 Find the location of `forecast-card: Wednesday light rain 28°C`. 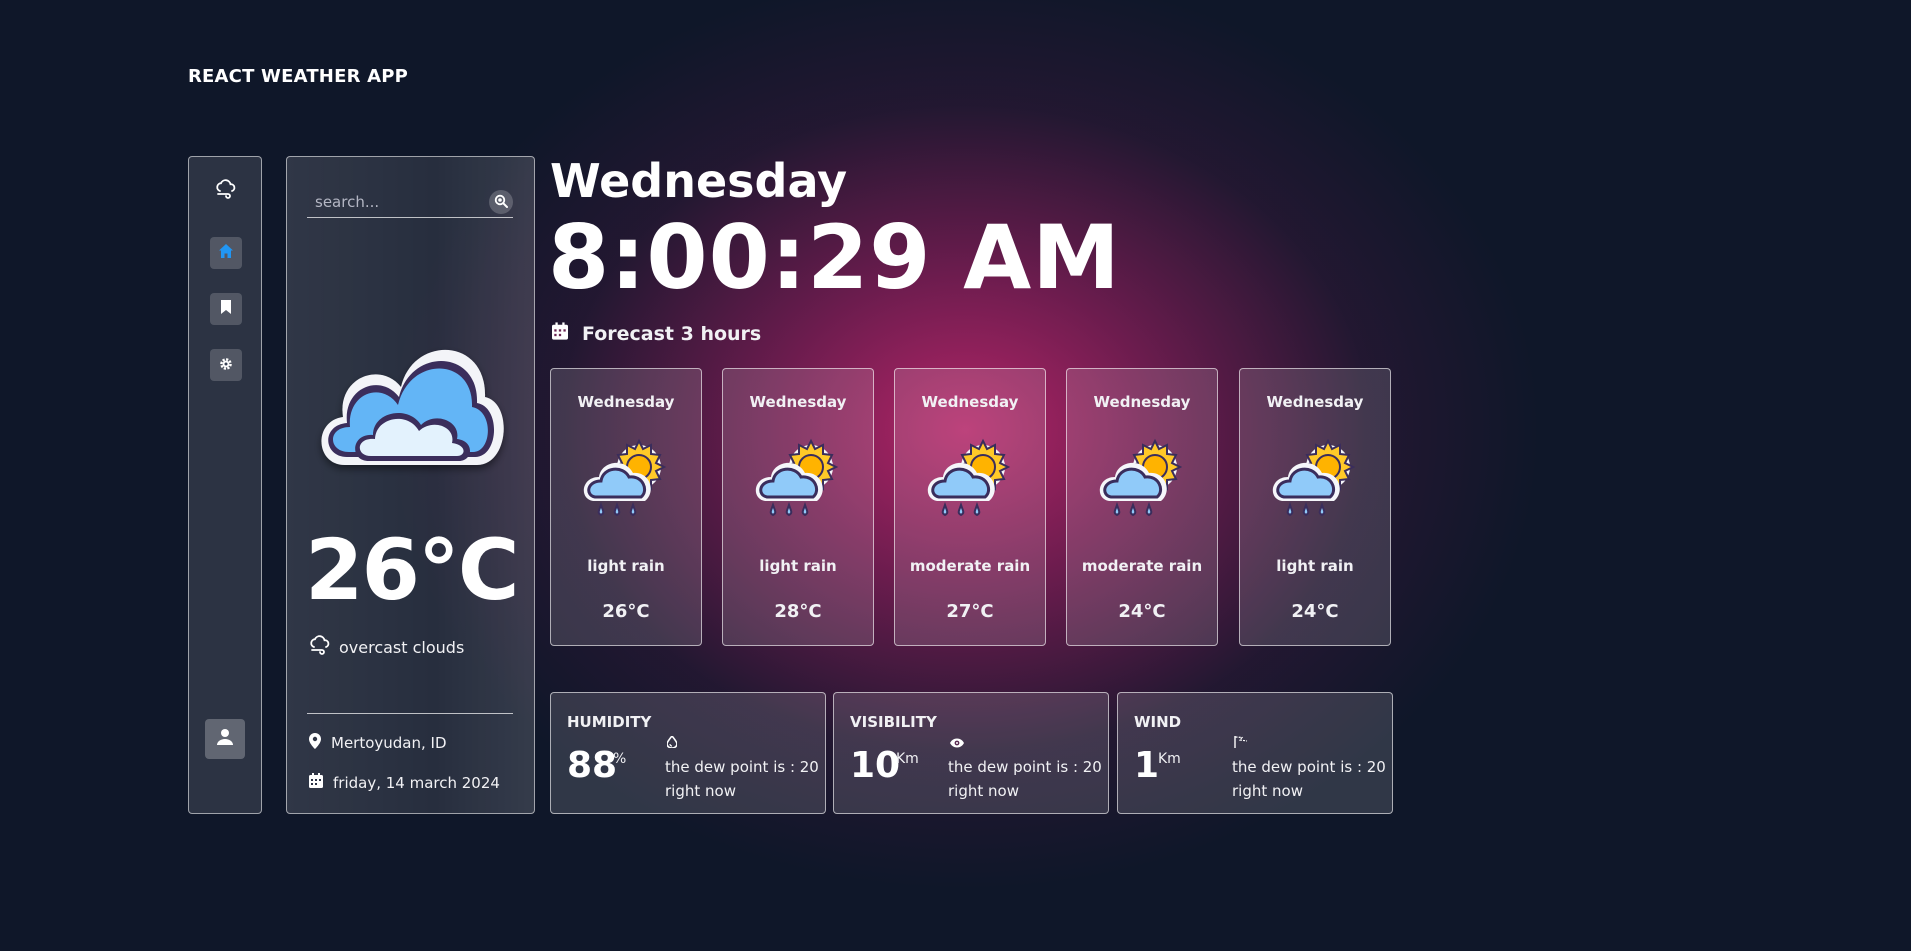

forecast-card: Wednesday light rain 28°C is located at coordinates (798, 507).